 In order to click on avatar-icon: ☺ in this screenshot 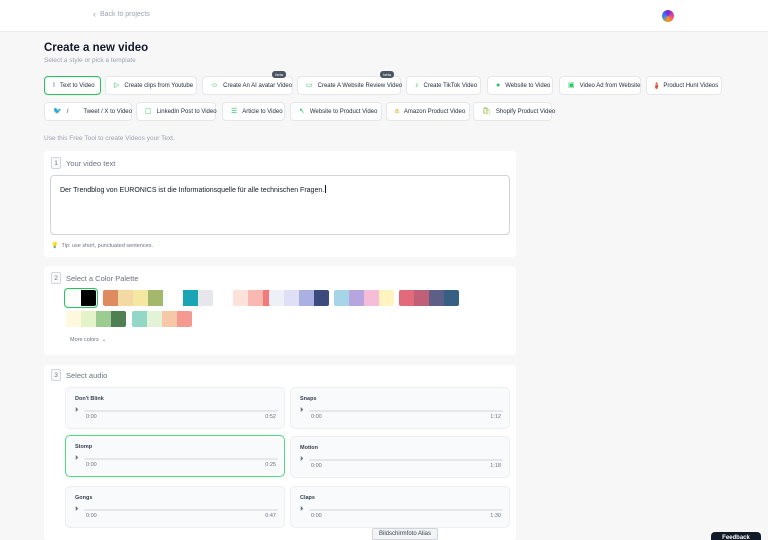, I will do `click(215, 85)`.